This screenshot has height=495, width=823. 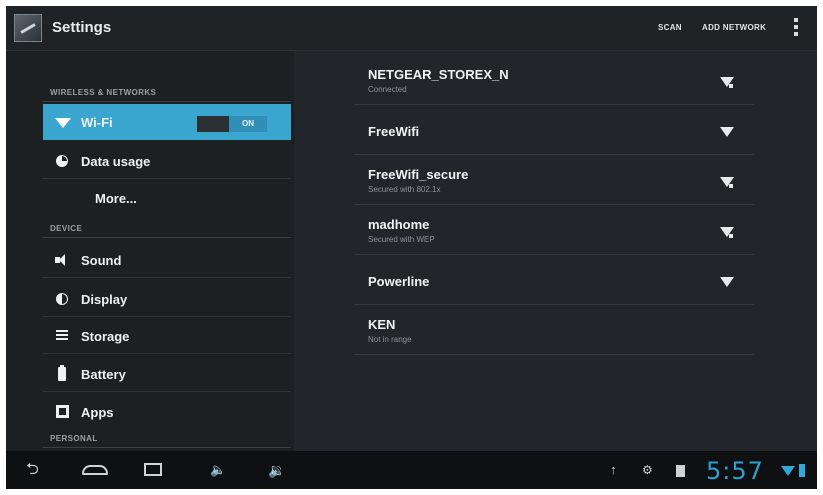 What do you see at coordinates (63, 123) in the screenshot?
I see `wifi-icon` at bounding box center [63, 123].